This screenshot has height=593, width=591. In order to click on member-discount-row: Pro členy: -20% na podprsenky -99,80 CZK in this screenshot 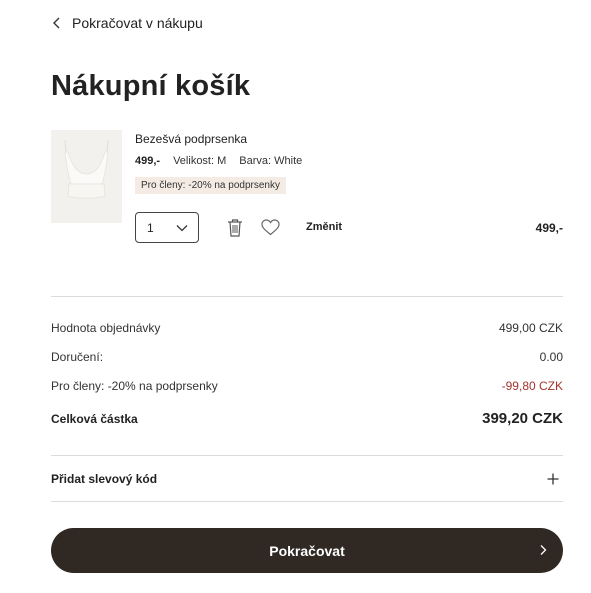, I will do `click(307, 386)`.